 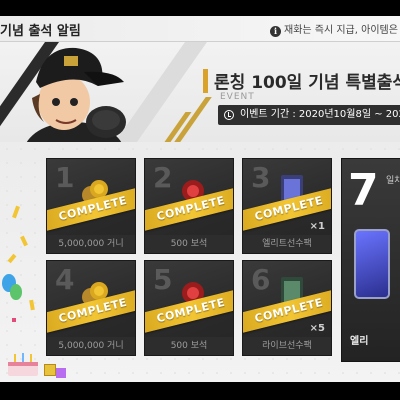 What do you see at coordinates (65, 177) in the screenshot?
I see `day-number: 1` at bounding box center [65, 177].